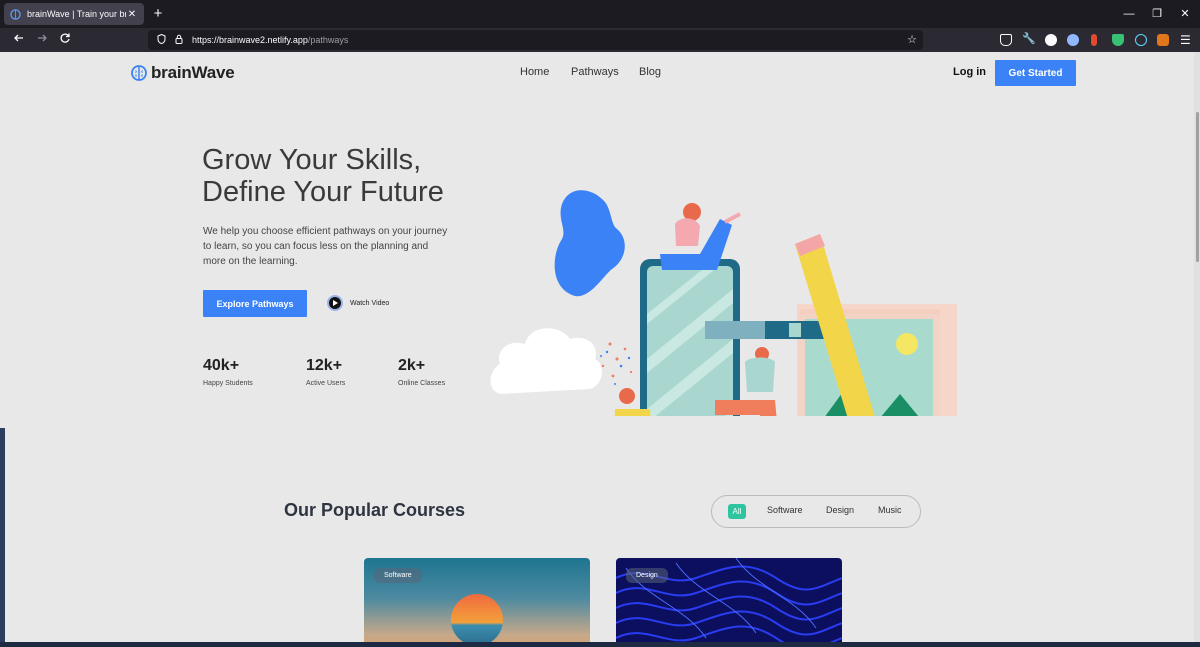 The image size is (1200, 647). I want to click on lock-icon, so click(179, 40).